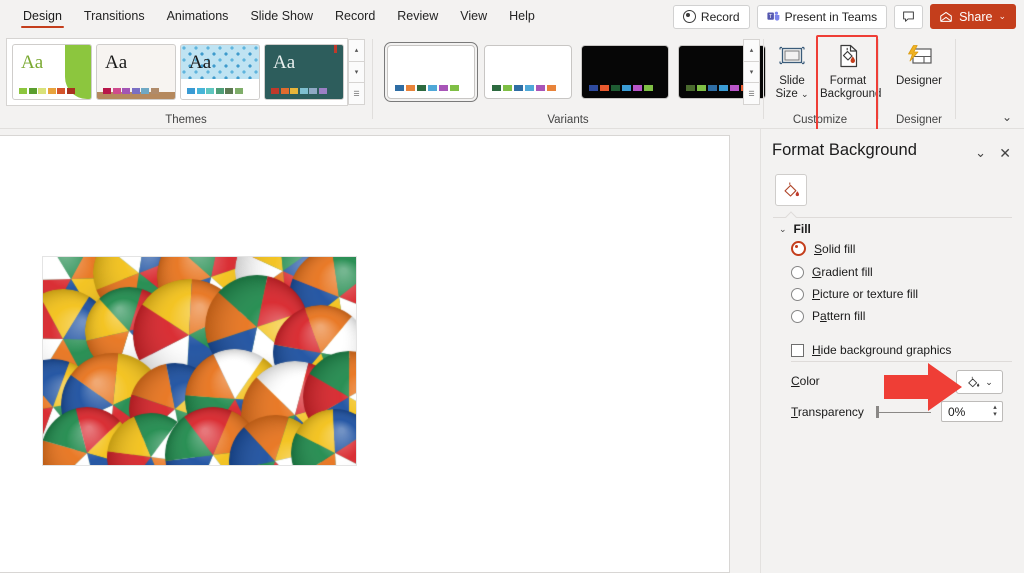 The image size is (1024, 573). What do you see at coordinates (773, 16) in the screenshot?
I see `teams-icon: T` at bounding box center [773, 16].